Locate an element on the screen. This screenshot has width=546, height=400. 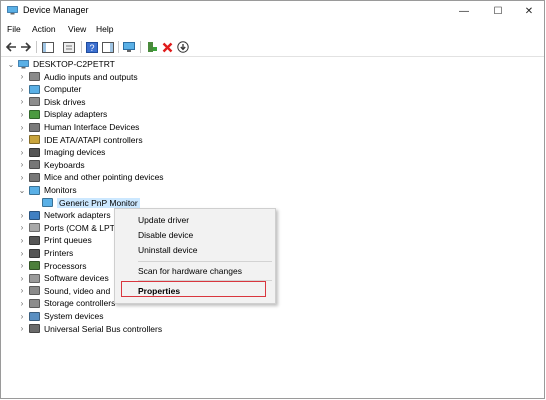
scan-hardware-button is located at coordinates (129, 47).